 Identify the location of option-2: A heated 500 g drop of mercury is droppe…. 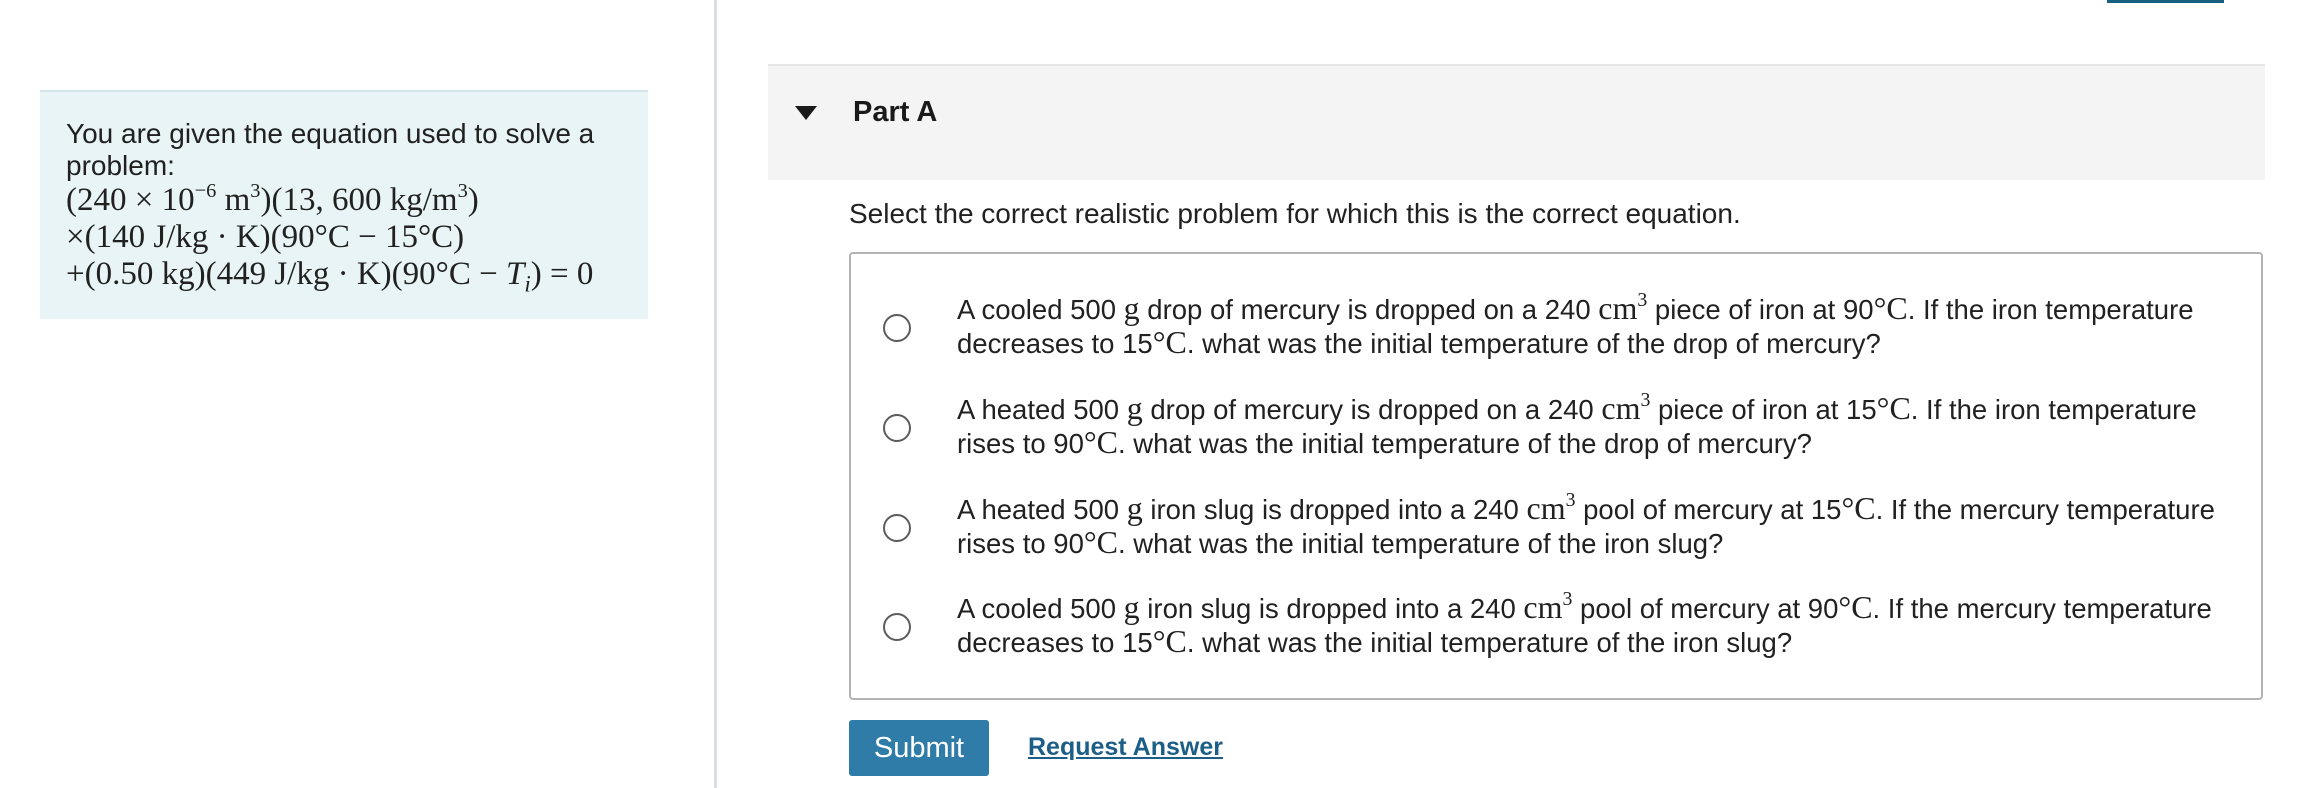
(1564, 433).